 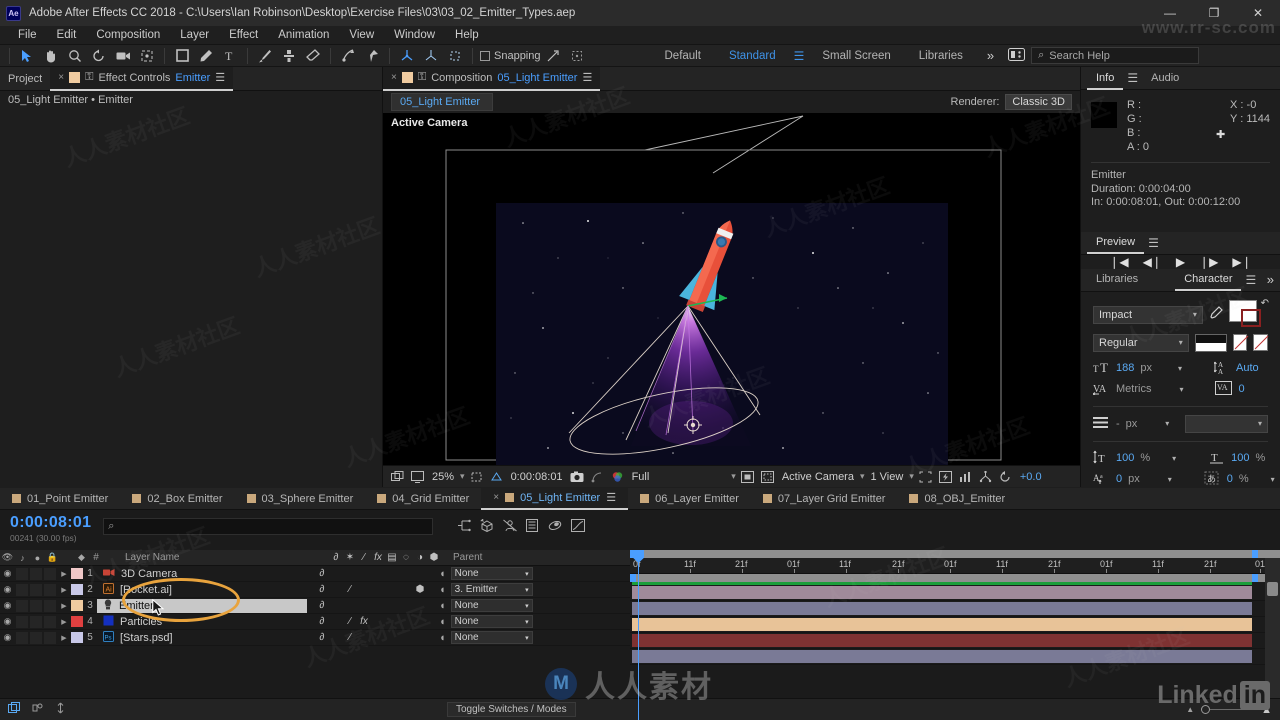 I want to click on table-row: ◉ ▶ 5 Ps [Stars.psd] ∂ ∕ ◖ None ▾, so click(x=315, y=638).